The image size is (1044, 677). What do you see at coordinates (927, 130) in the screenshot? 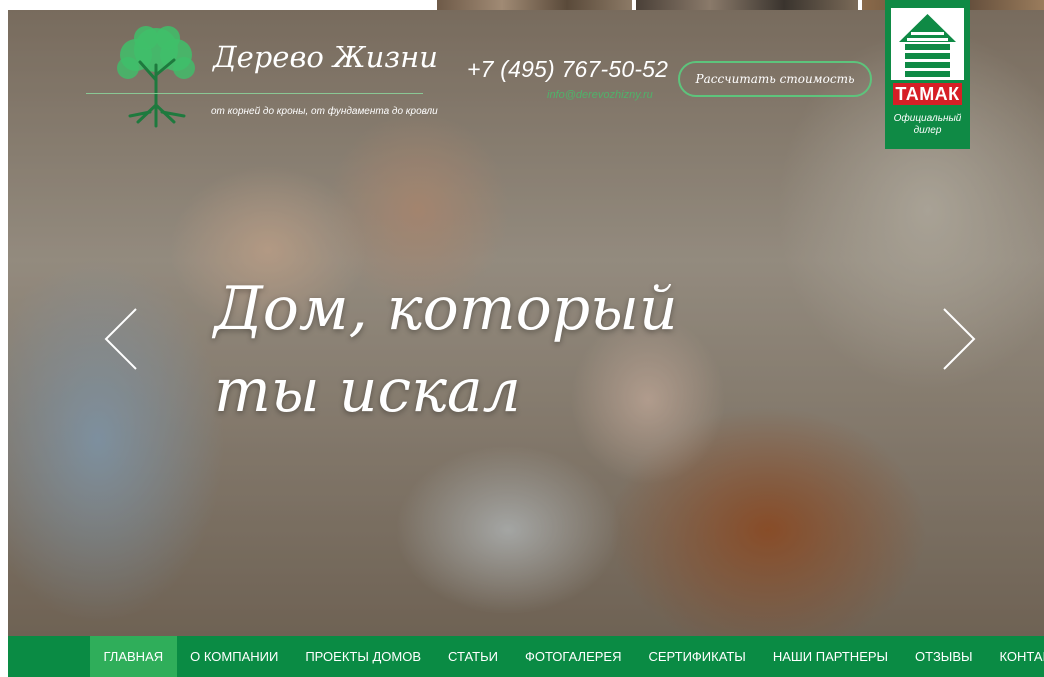
I see `dealer-caption-line-2: дилер` at bounding box center [927, 130].